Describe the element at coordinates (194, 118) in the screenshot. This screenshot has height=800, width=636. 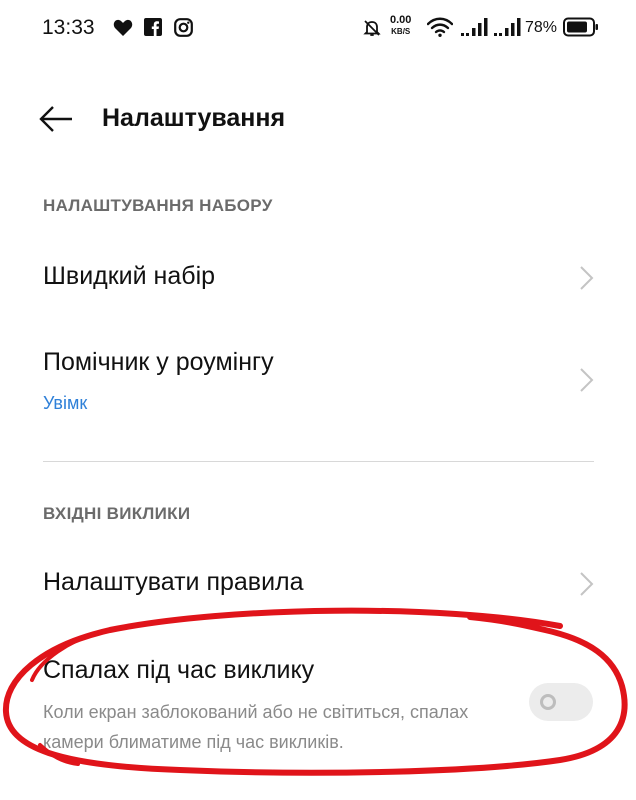
I see `page-title: Налаштування` at that location.